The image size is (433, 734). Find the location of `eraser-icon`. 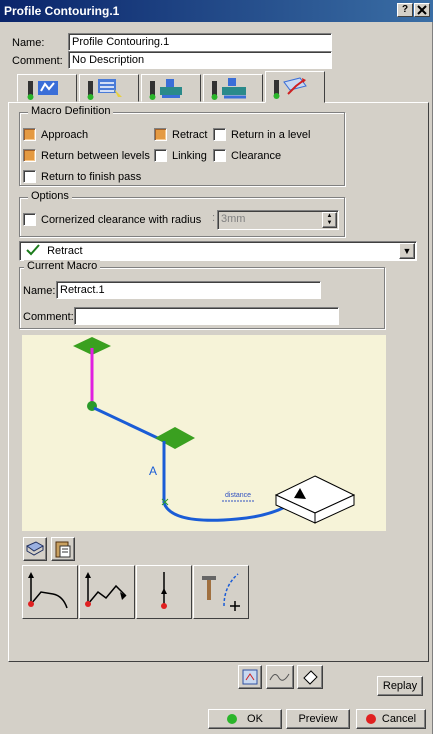

eraser-icon is located at coordinates (310, 677).